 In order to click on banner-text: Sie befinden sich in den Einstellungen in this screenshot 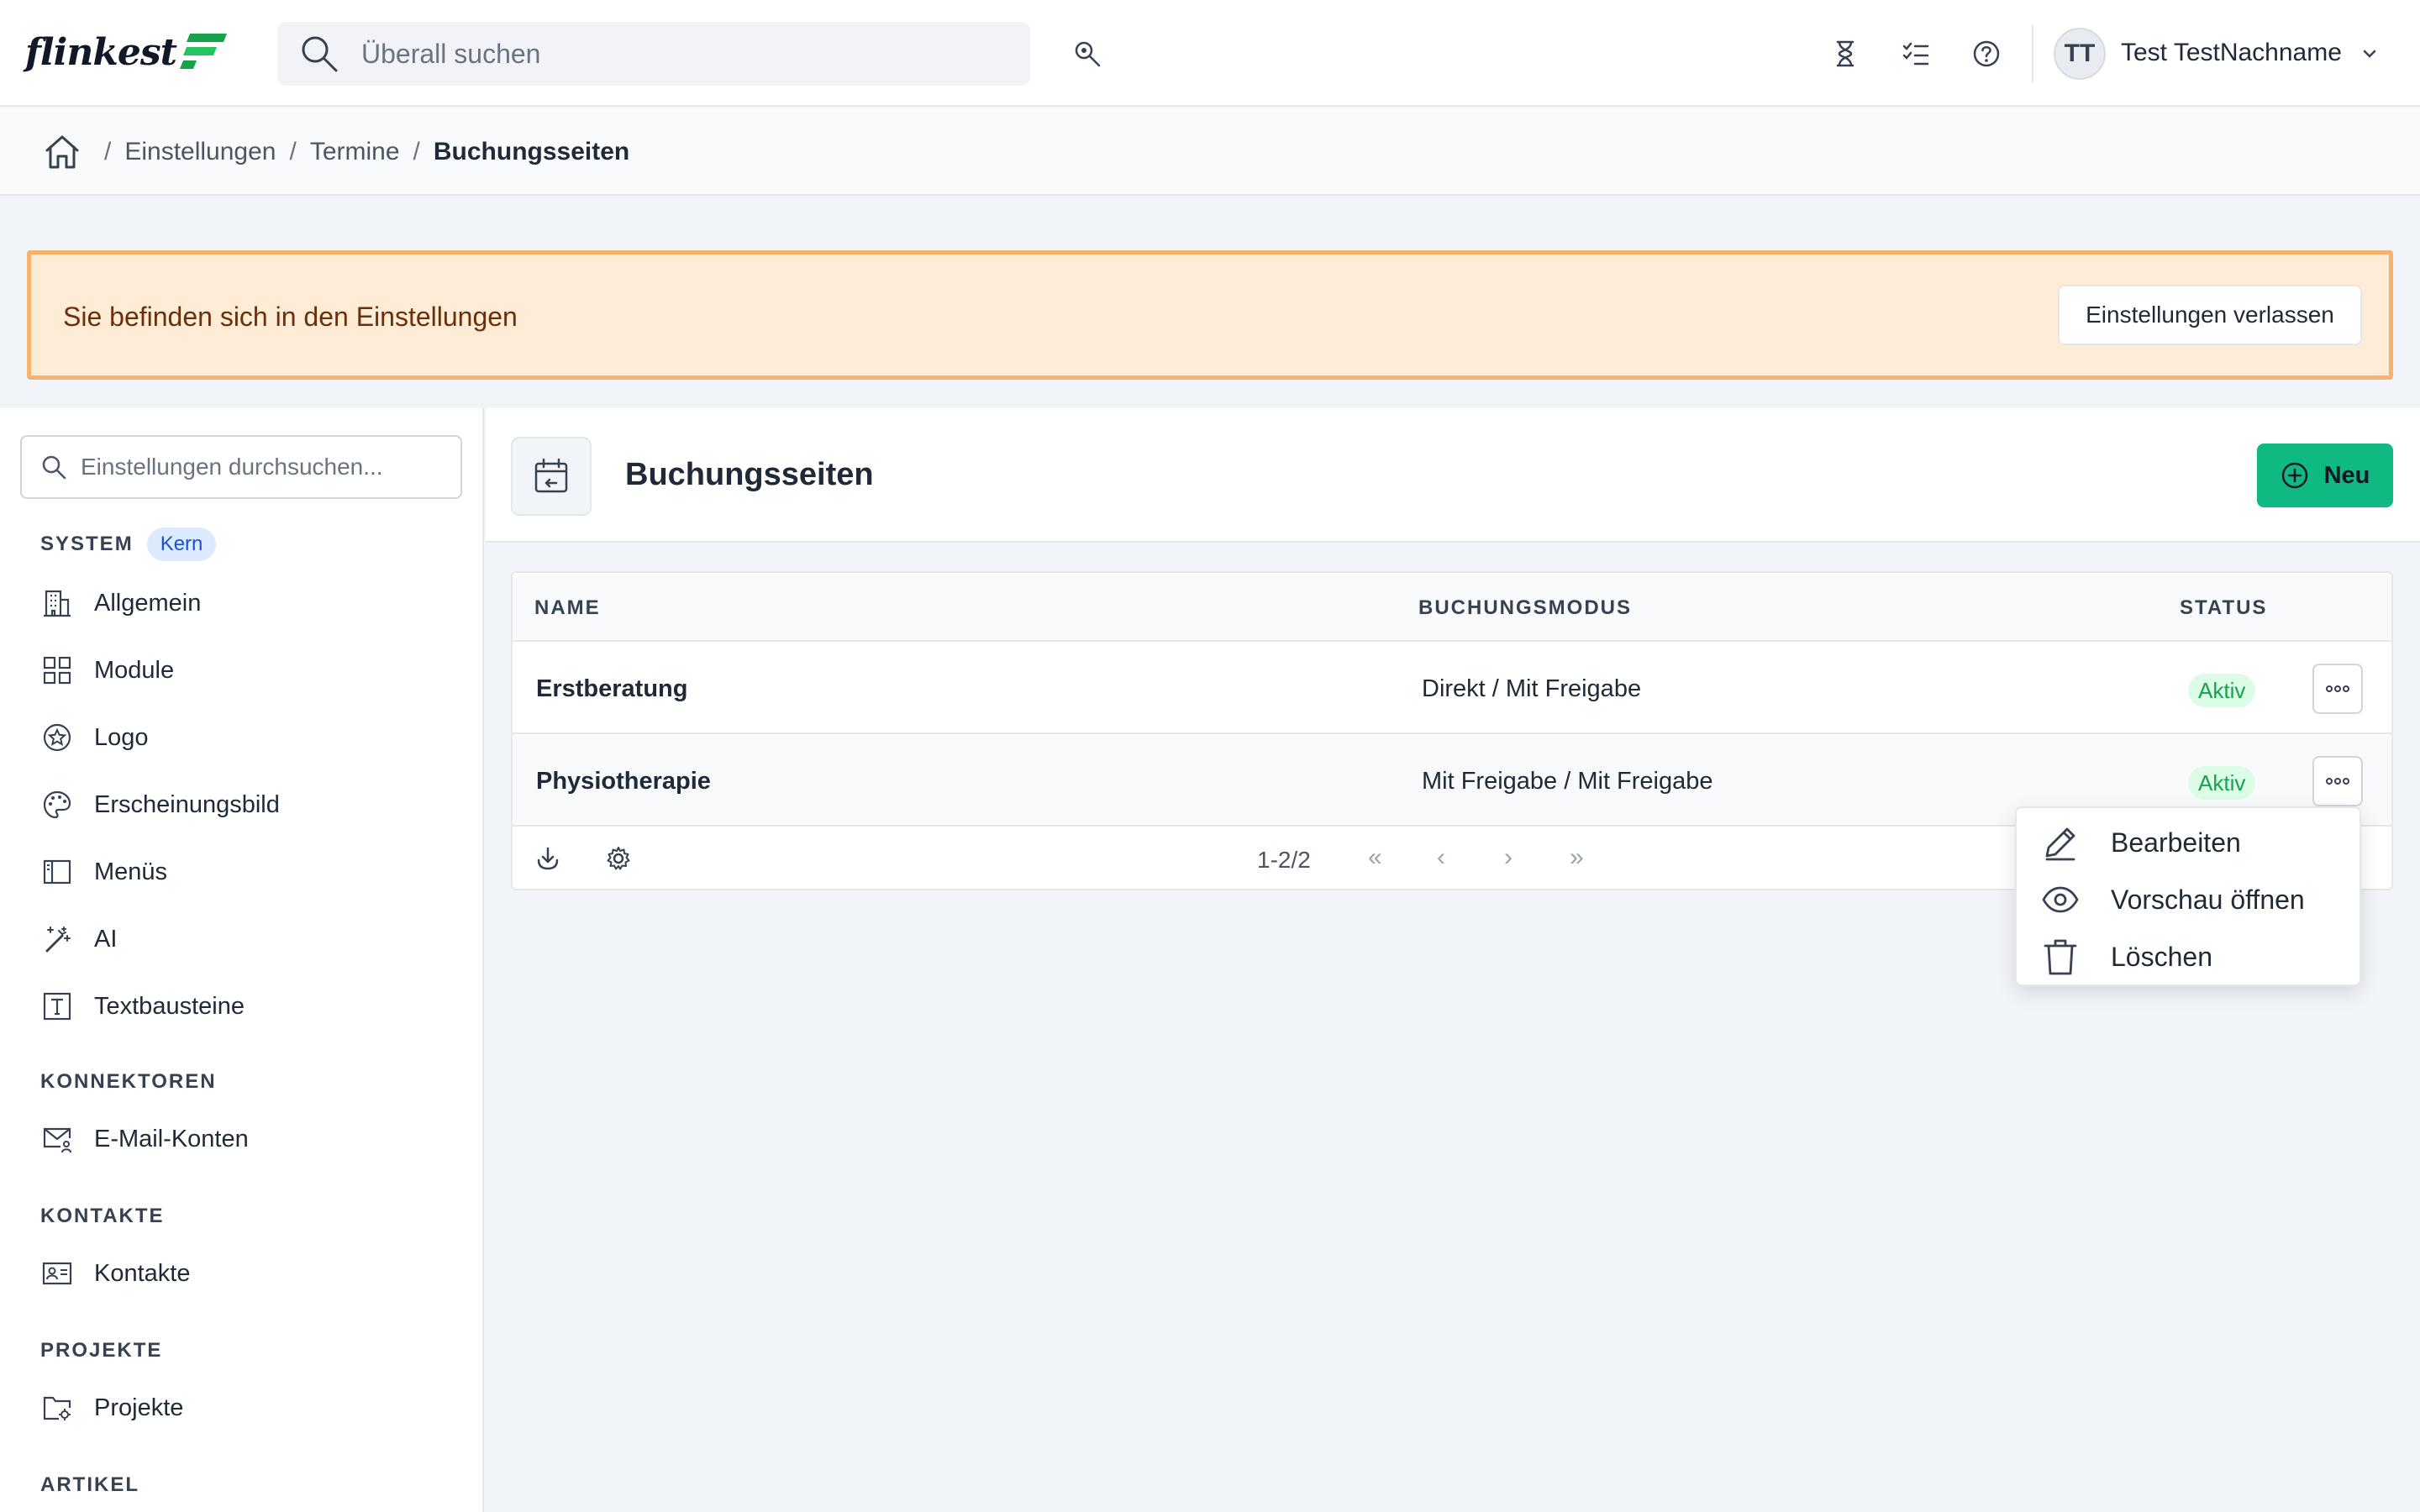, I will do `click(291, 317)`.